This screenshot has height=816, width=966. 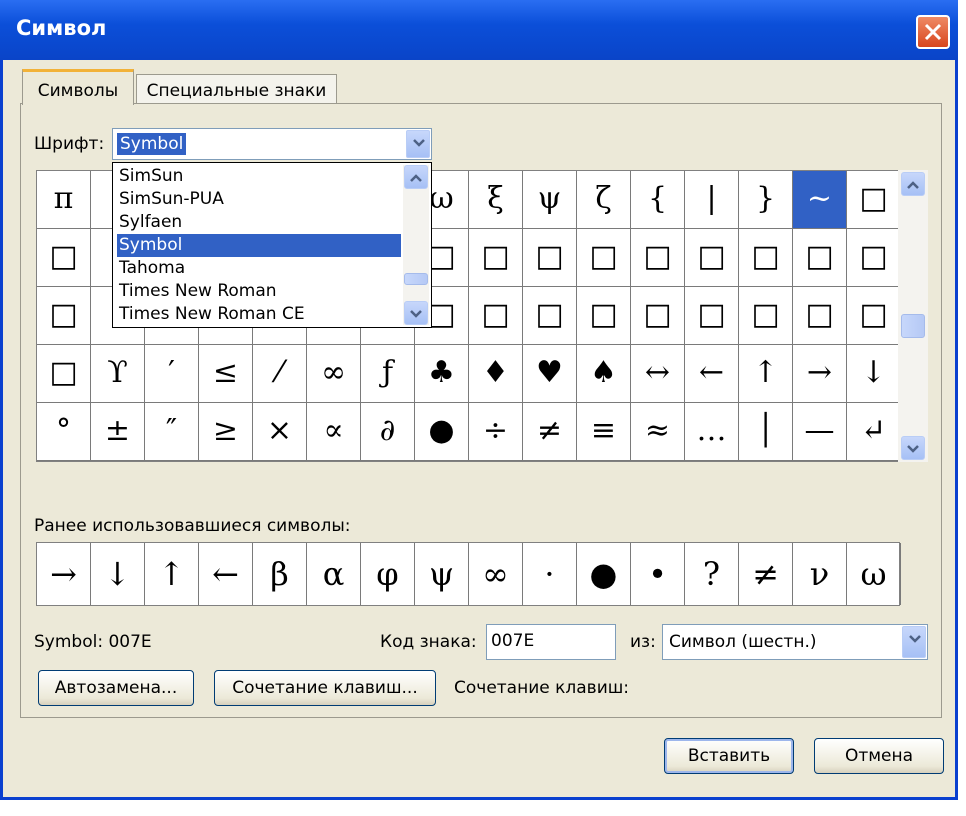 I want to click on recent-symbol-cell: →, so click(x=64, y=574).